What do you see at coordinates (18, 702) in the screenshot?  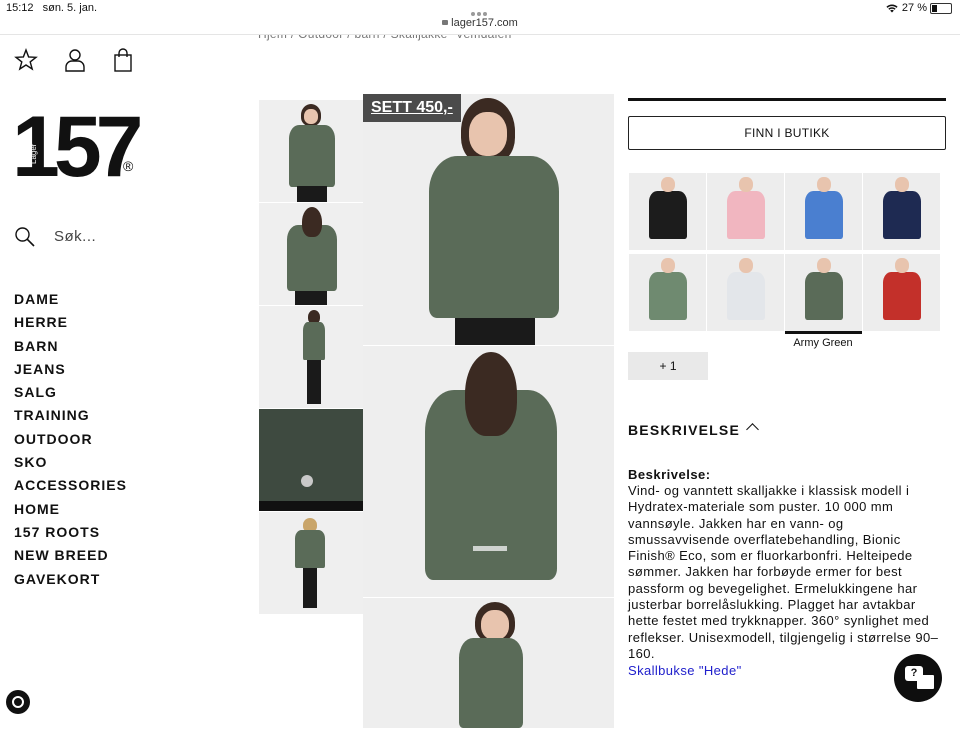 I see `accessibility-icon` at bounding box center [18, 702].